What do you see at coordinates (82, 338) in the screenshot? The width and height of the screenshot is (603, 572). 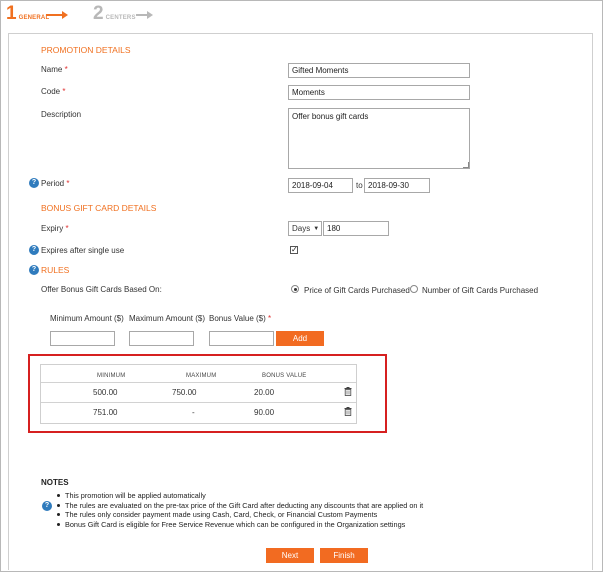 I see `minimum-amount-input` at bounding box center [82, 338].